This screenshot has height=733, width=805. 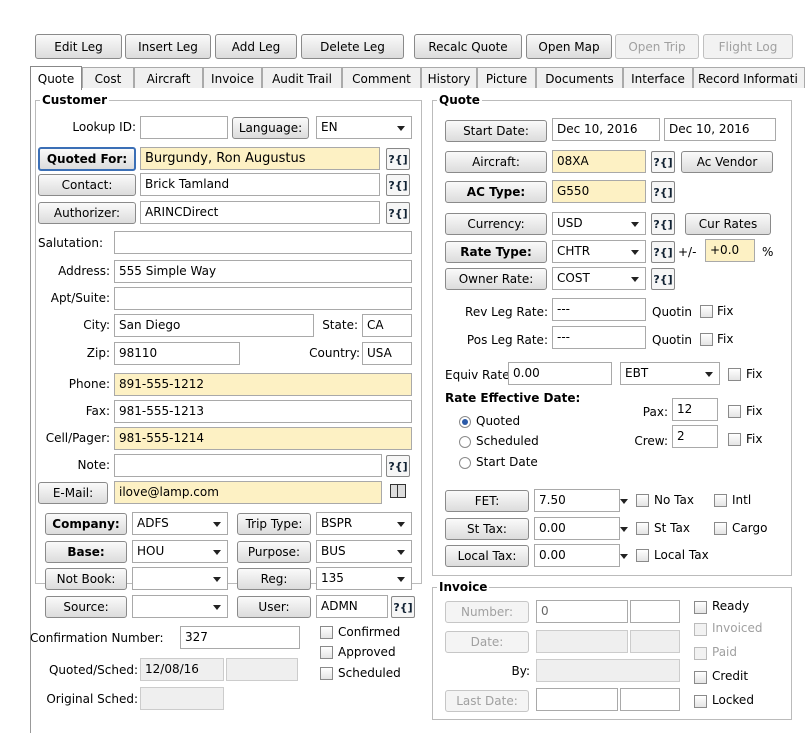 What do you see at coordinates (642, 528) in the screenshot?
I see `st-tax-checkbox` at bounding box center [642, 528].